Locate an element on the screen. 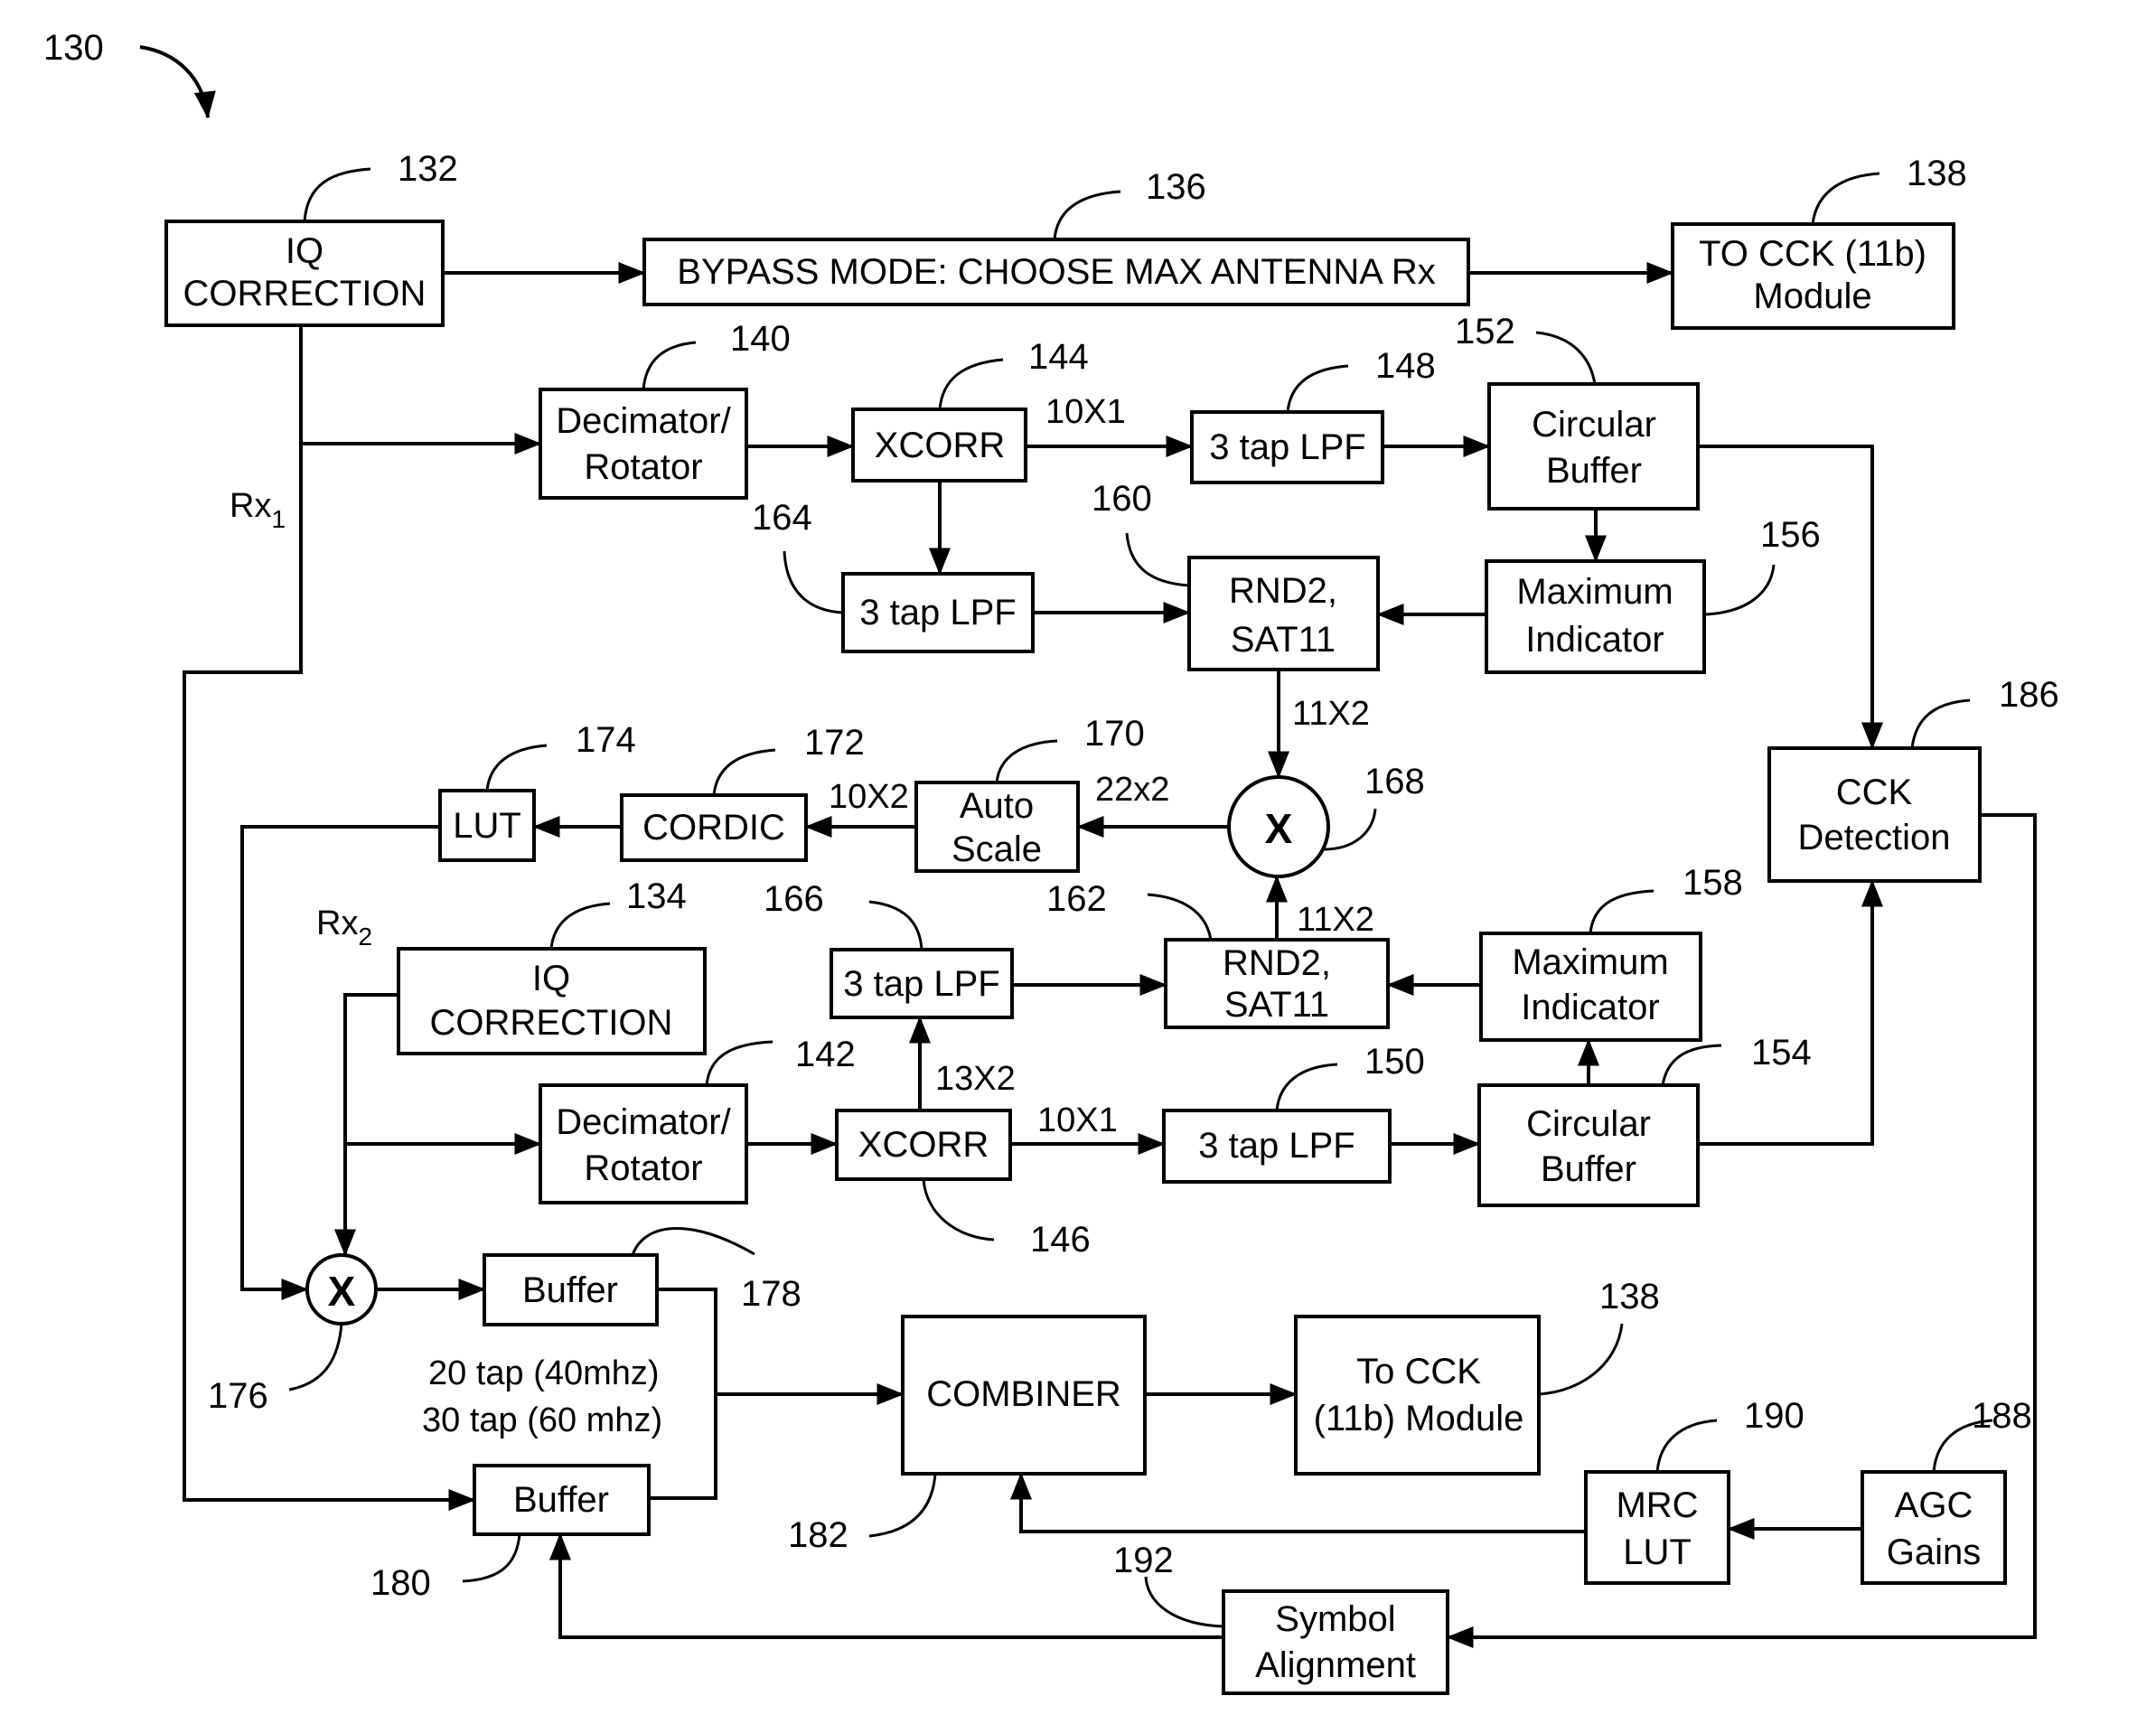 The image size is (2156, 1724). lpf-150: 3 tap LPF is located at coordinates (1277, 1146).